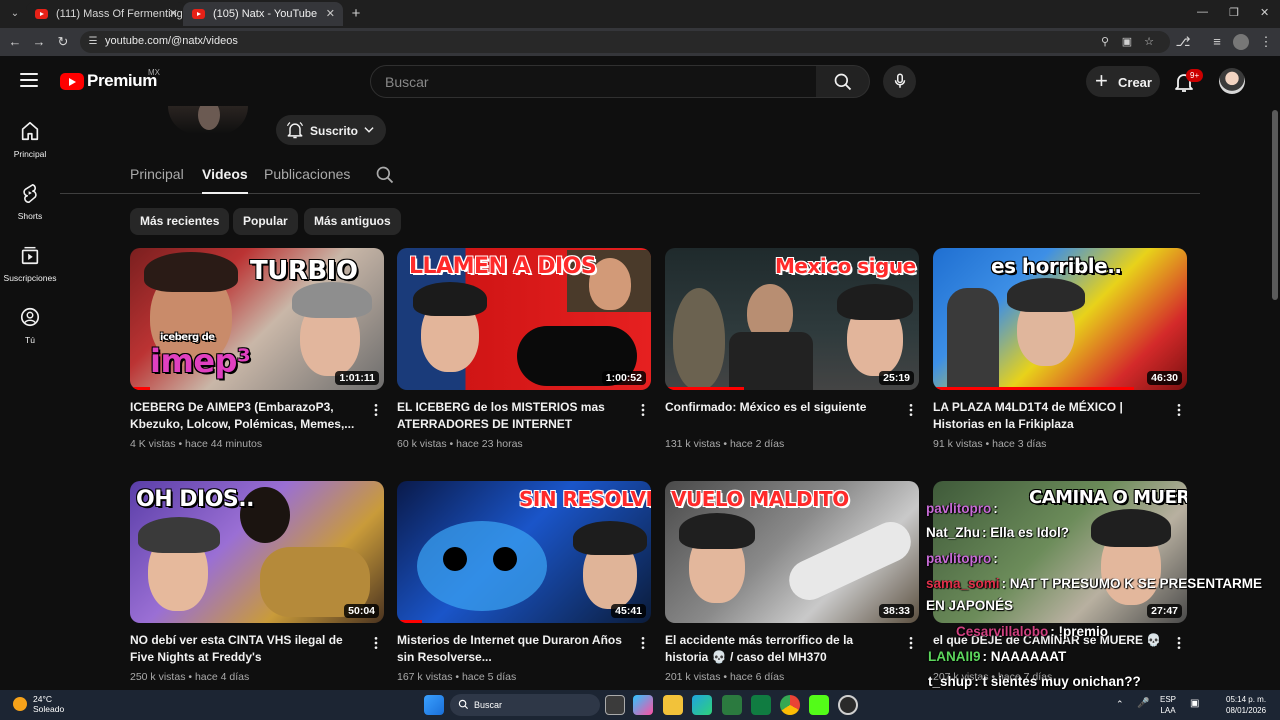 The height and width of the screenshot is (720, 1280). Describe the element at coordinates (1194, 703) in the screenshot. I see `network-icon: ▣` at that location.